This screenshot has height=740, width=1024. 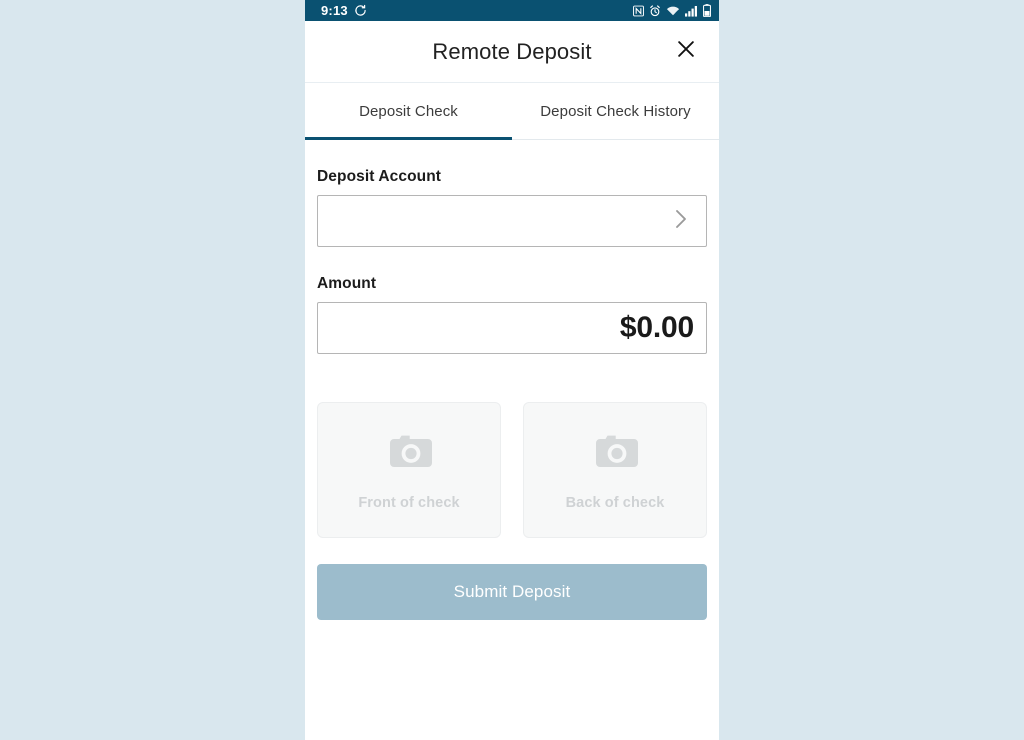 I want to click on tab-bar: Deposit Check Deposit Check History, so click(x=512, y=111).